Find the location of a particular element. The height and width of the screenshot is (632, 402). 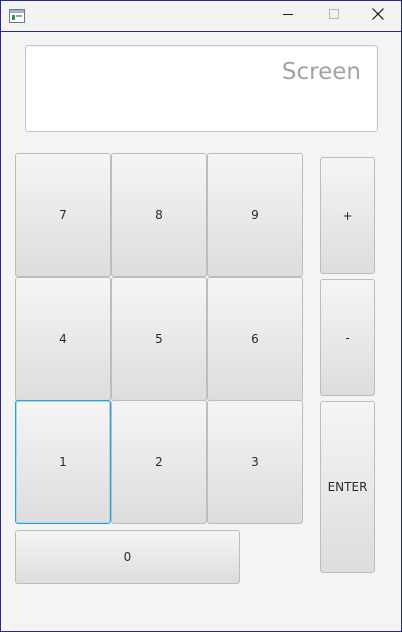

app-icon is located at coordinates (17, 16).